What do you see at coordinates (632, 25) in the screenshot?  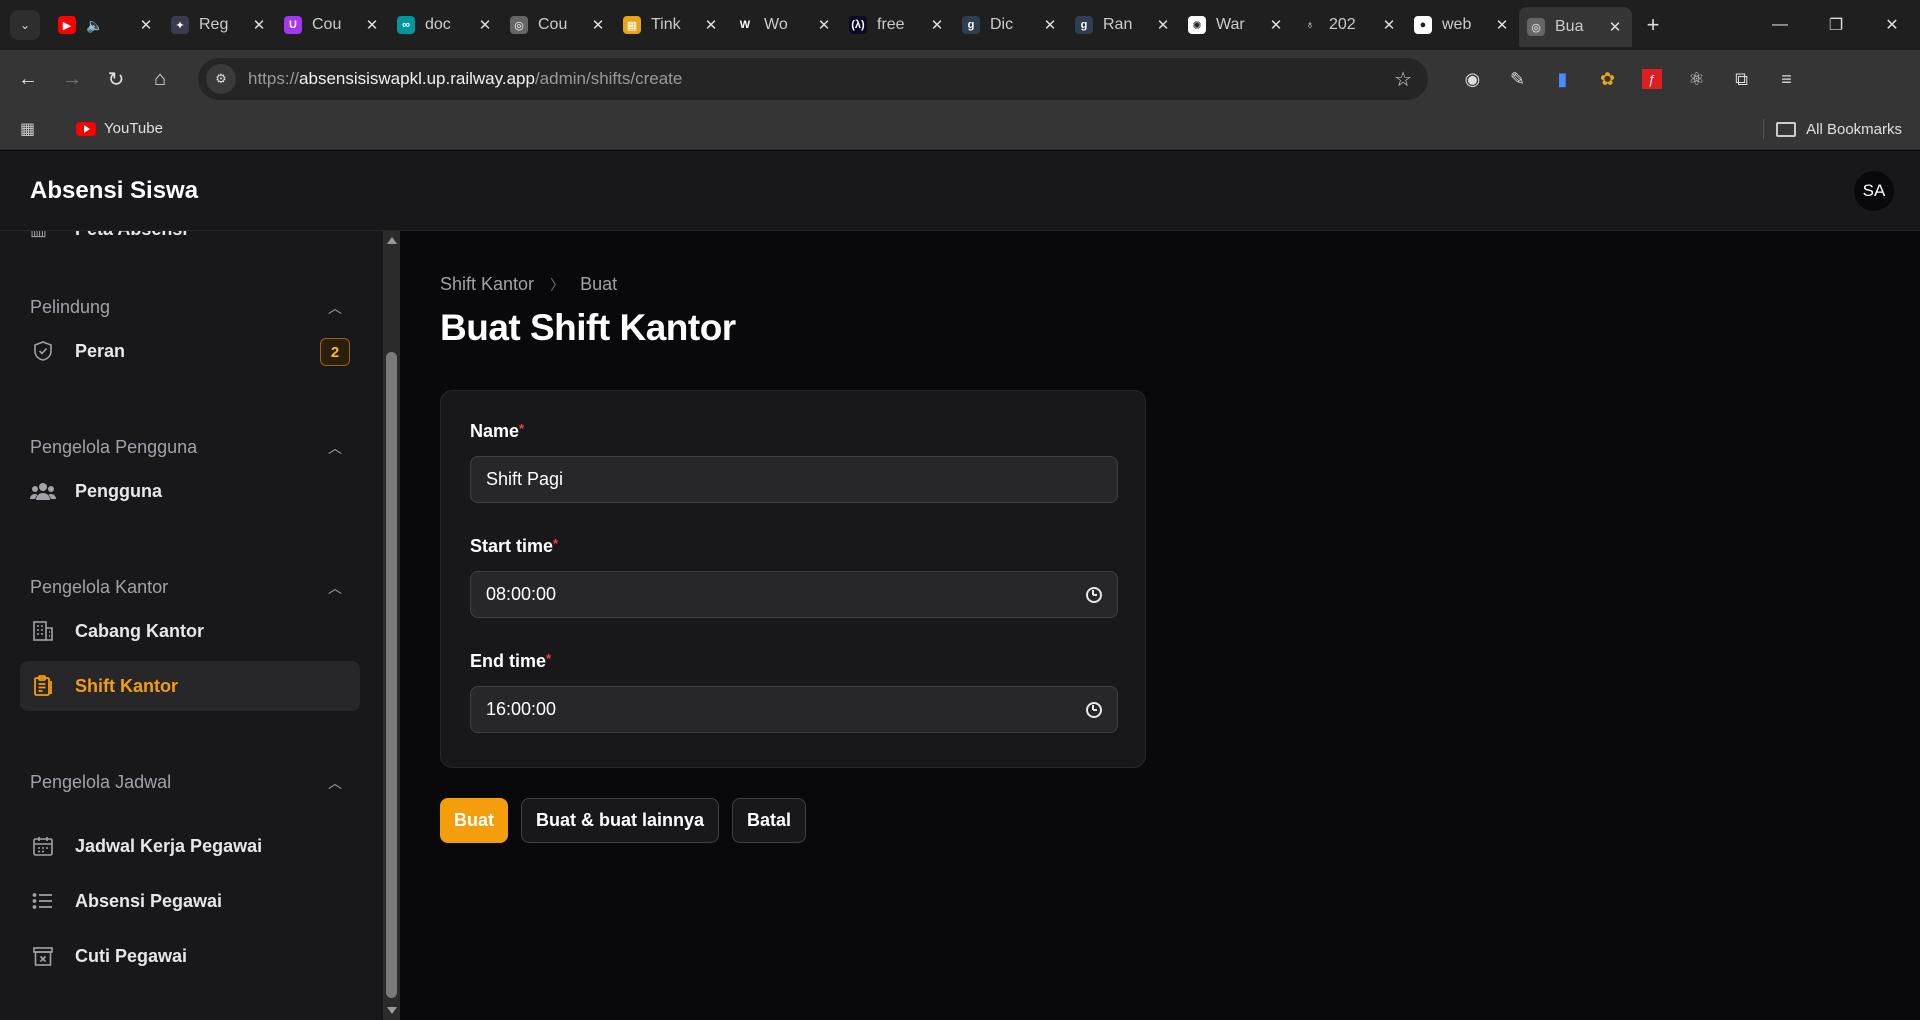 I see `tinkercad-icon: ▦` at bounding box center [632, 25].